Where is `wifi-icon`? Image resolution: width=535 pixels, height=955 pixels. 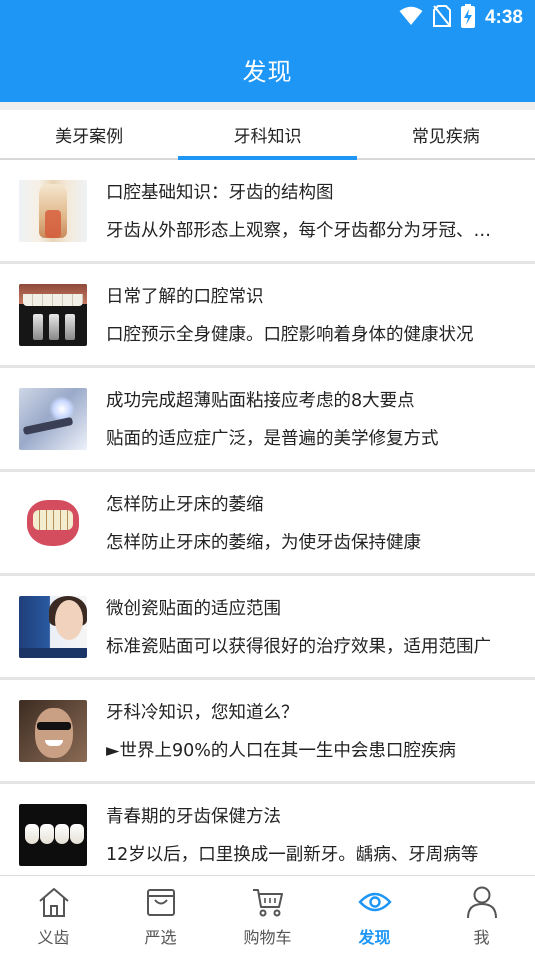
wifi-icon is located at coordinates (411, 18).